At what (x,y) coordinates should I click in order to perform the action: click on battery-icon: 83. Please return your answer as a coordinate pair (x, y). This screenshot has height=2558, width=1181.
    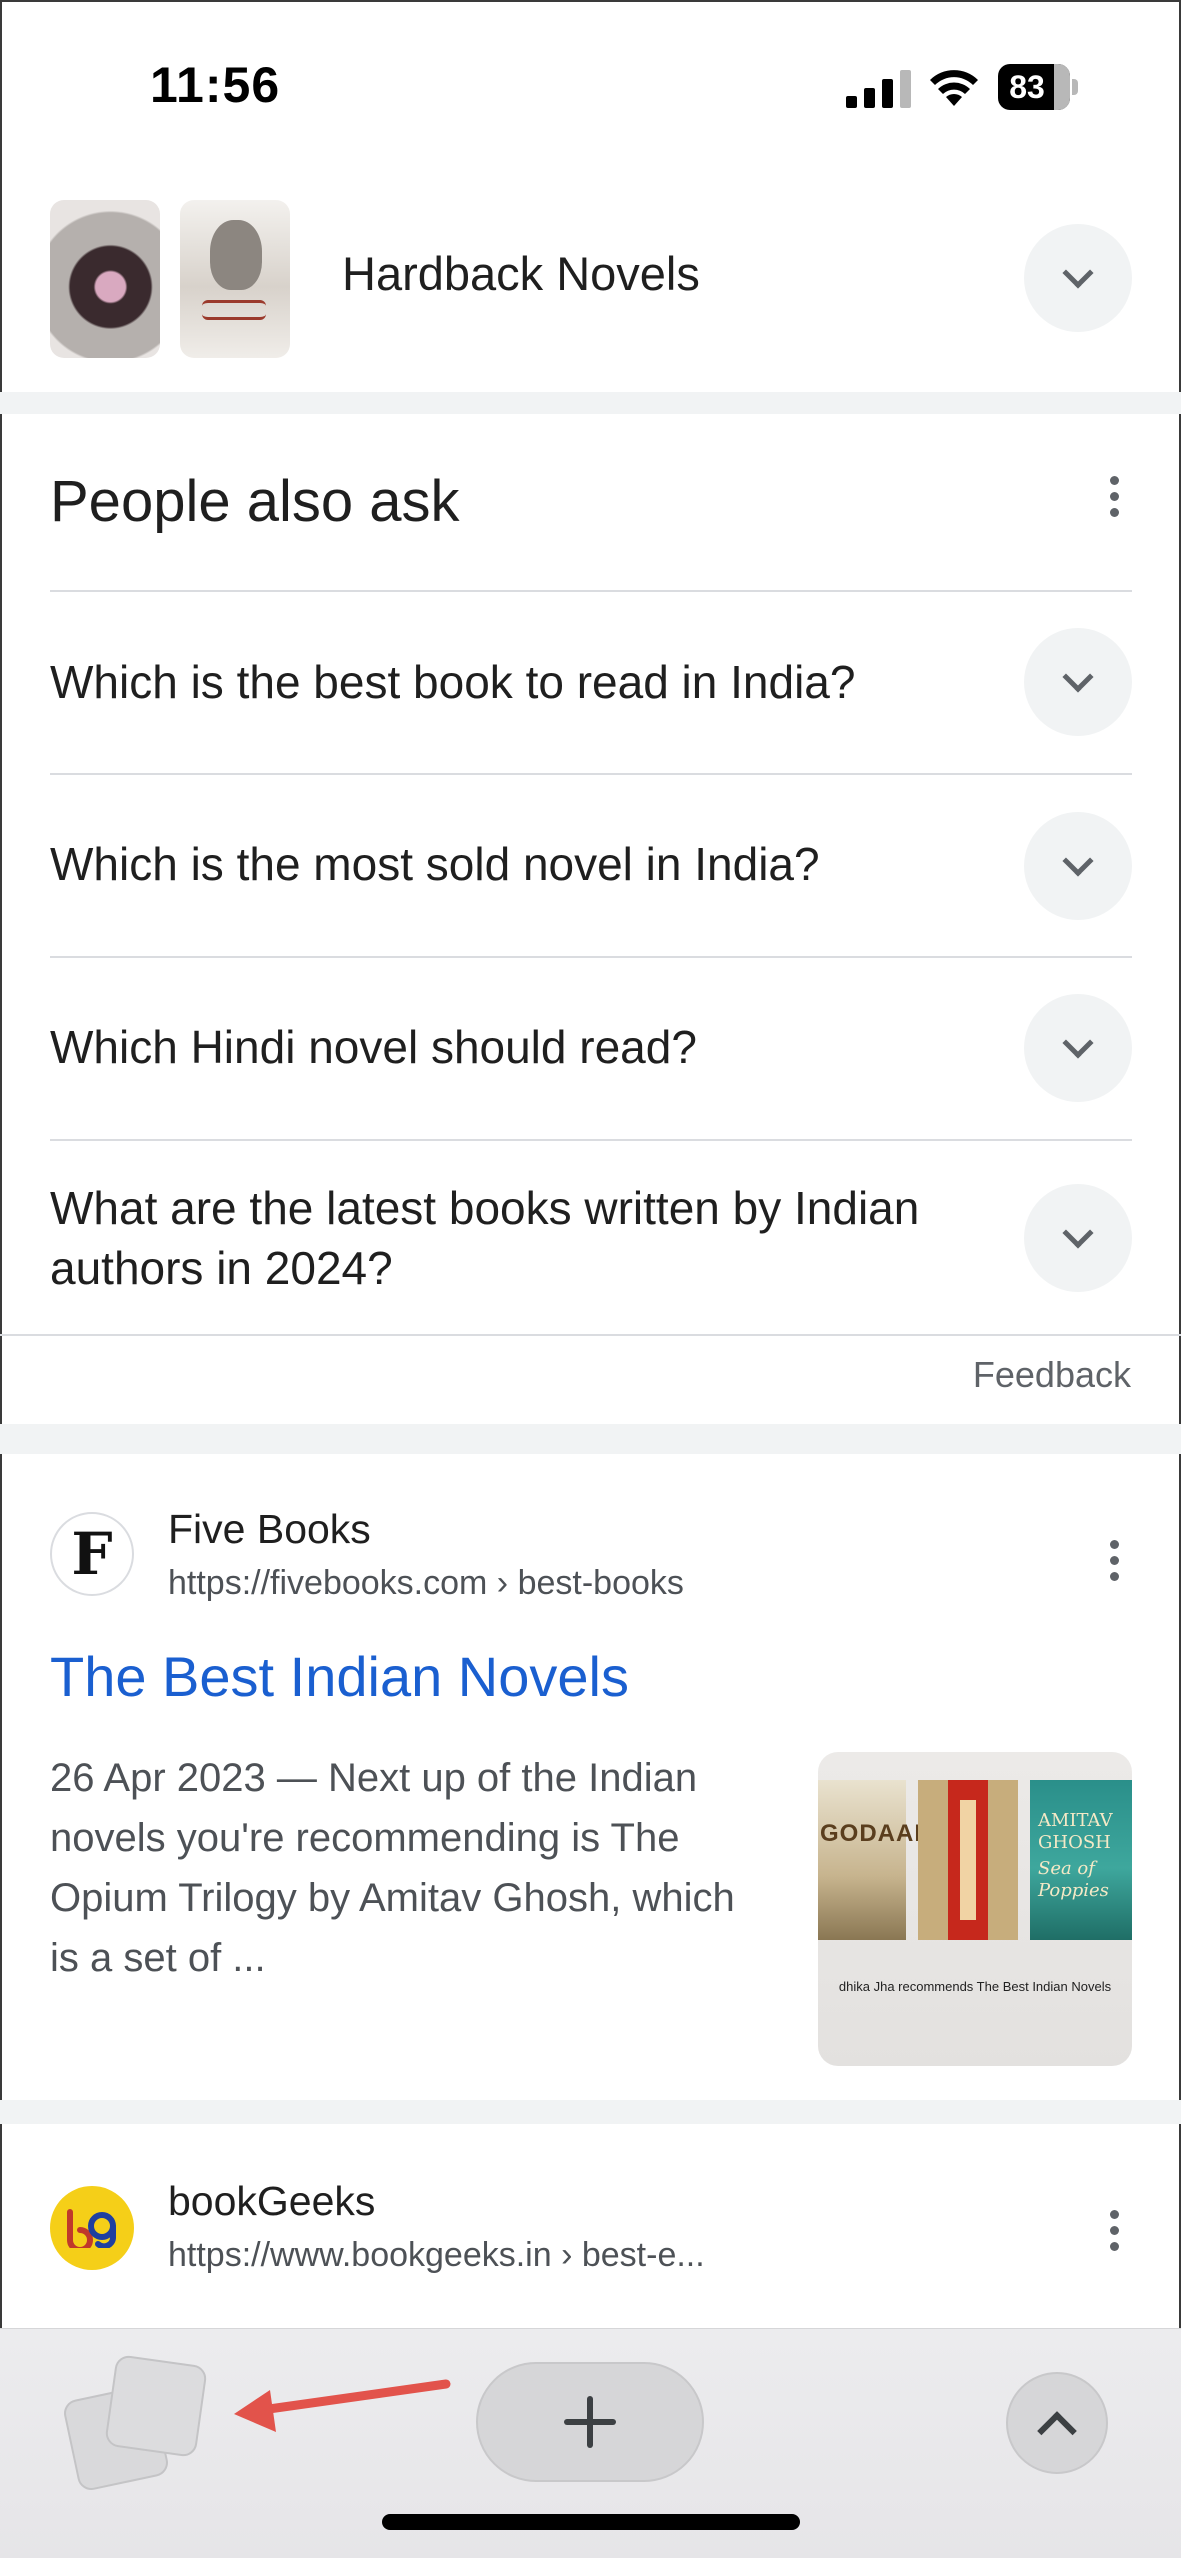
    Looking at the image, I should click on (1038, 87).